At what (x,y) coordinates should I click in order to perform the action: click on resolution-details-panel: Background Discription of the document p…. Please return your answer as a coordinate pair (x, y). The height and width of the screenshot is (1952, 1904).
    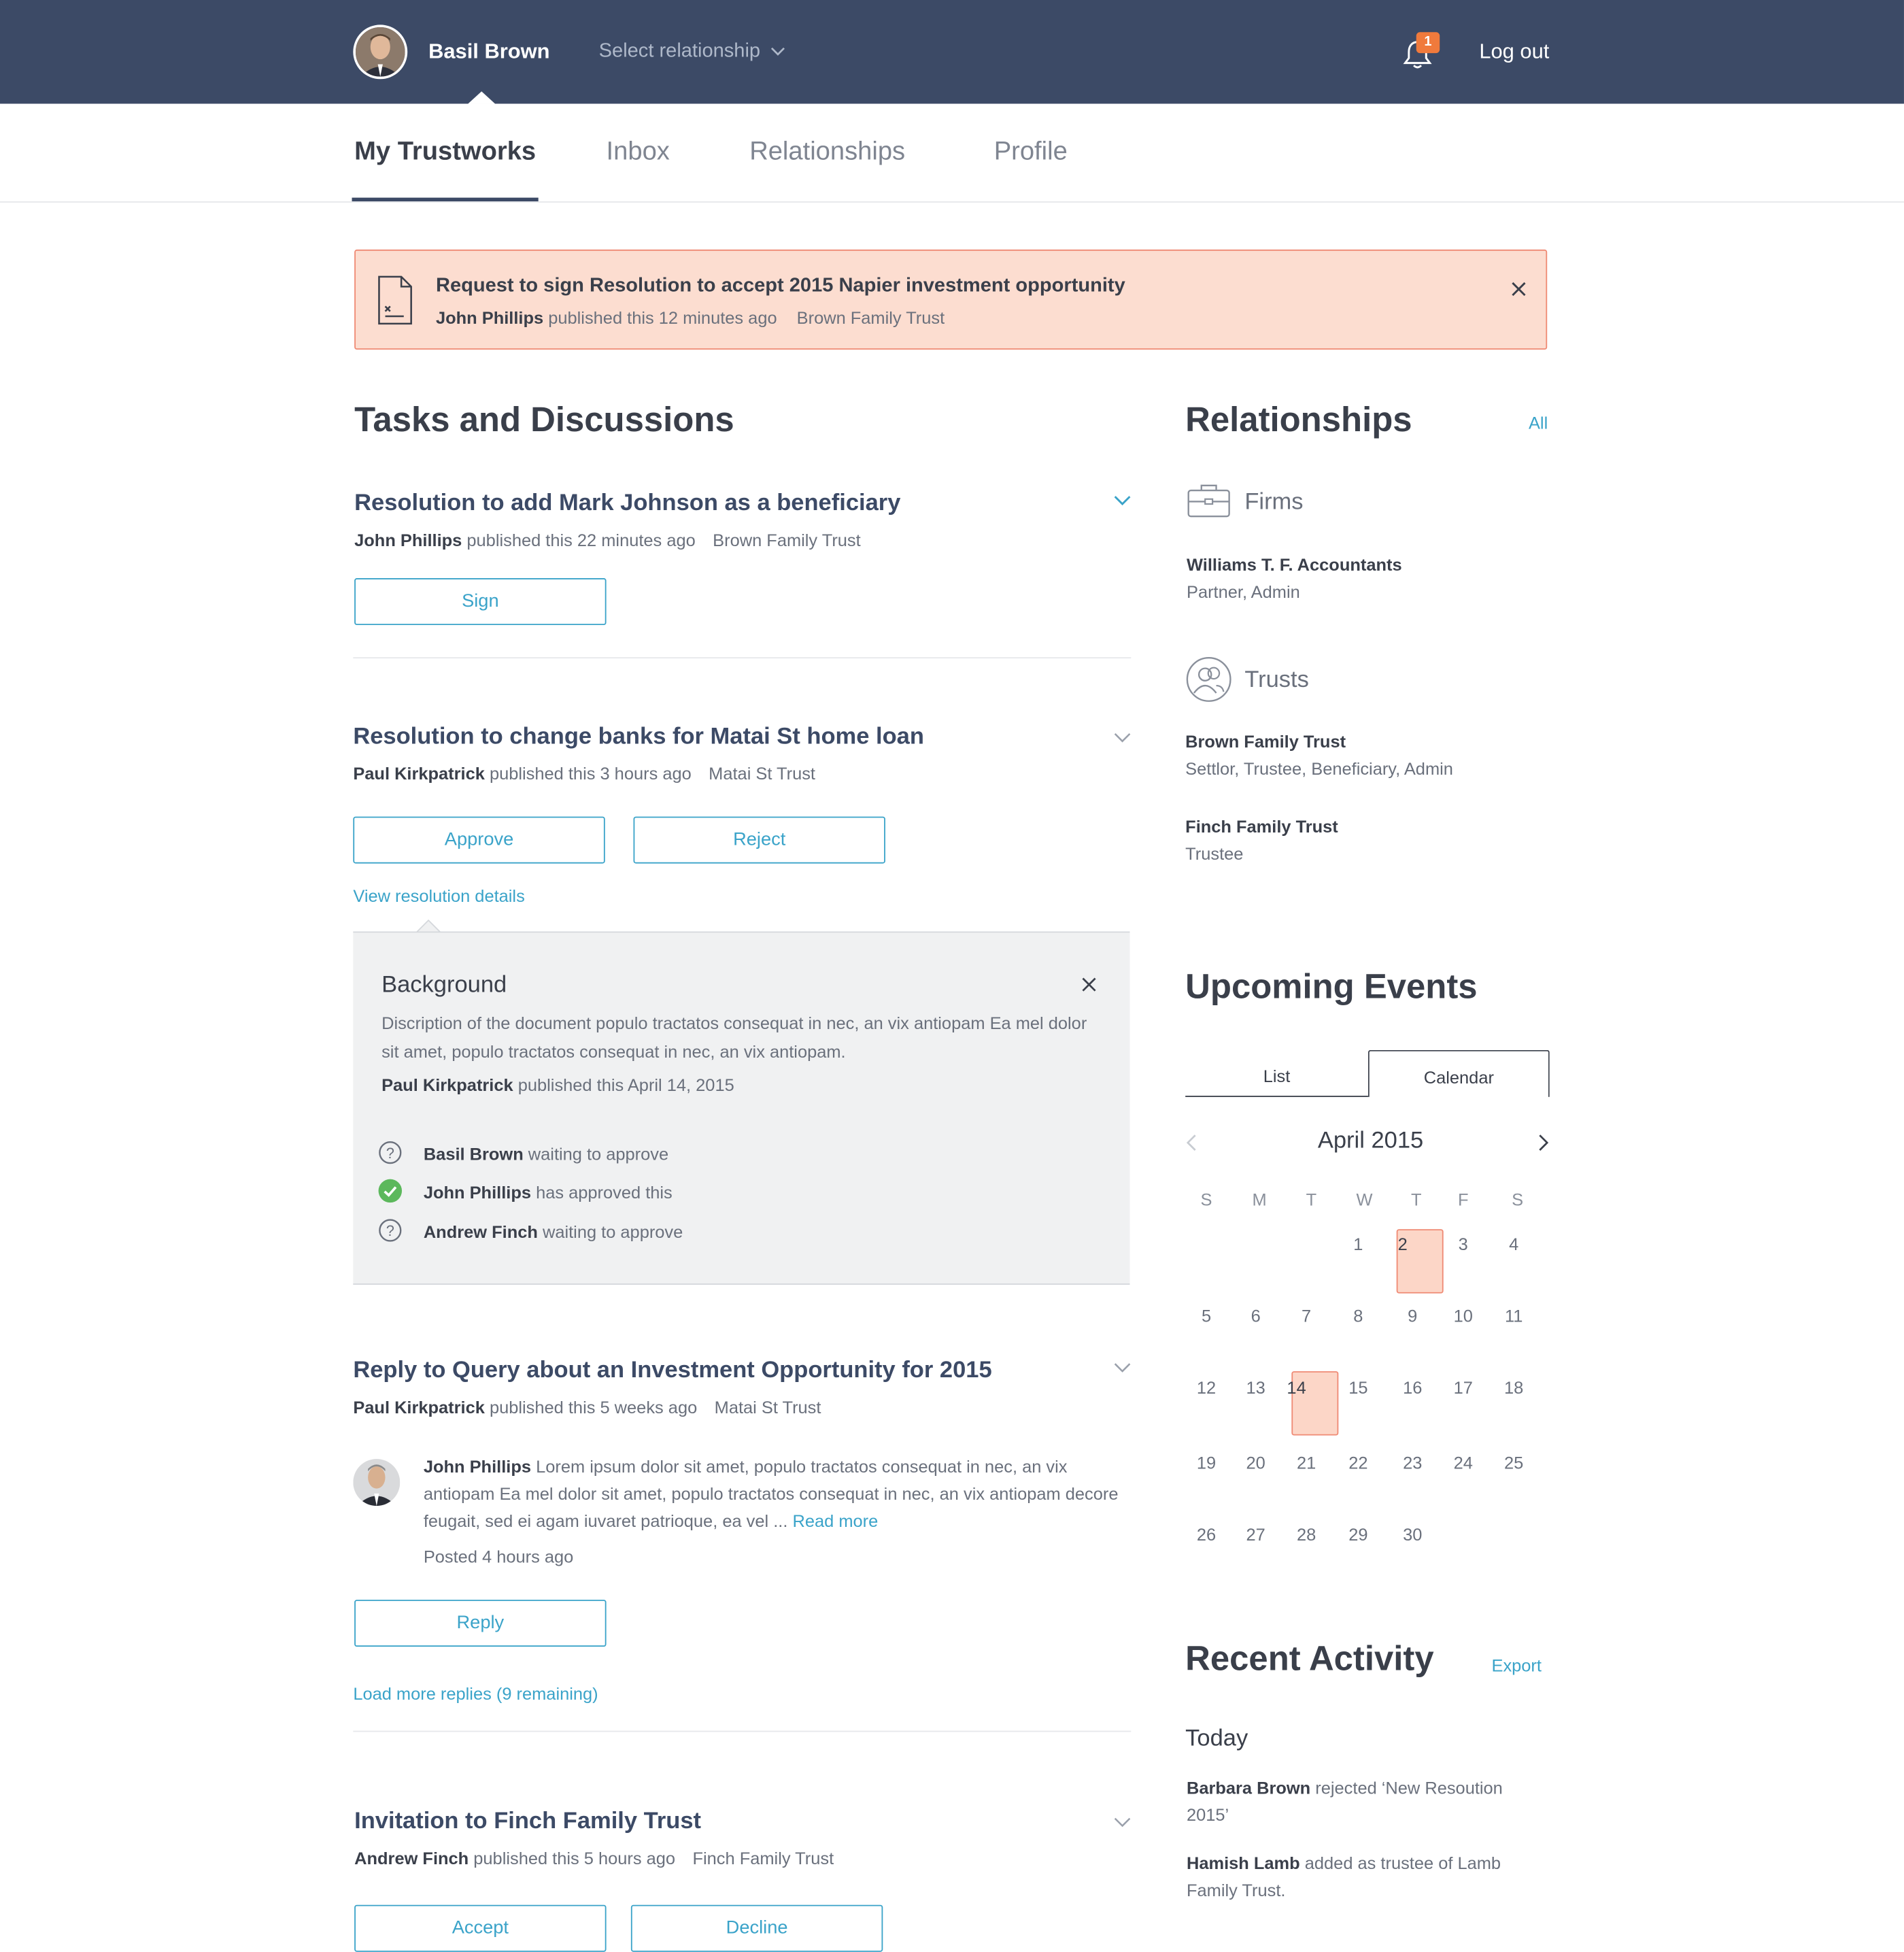
    Looking at the image, I should click on (742, 1108).